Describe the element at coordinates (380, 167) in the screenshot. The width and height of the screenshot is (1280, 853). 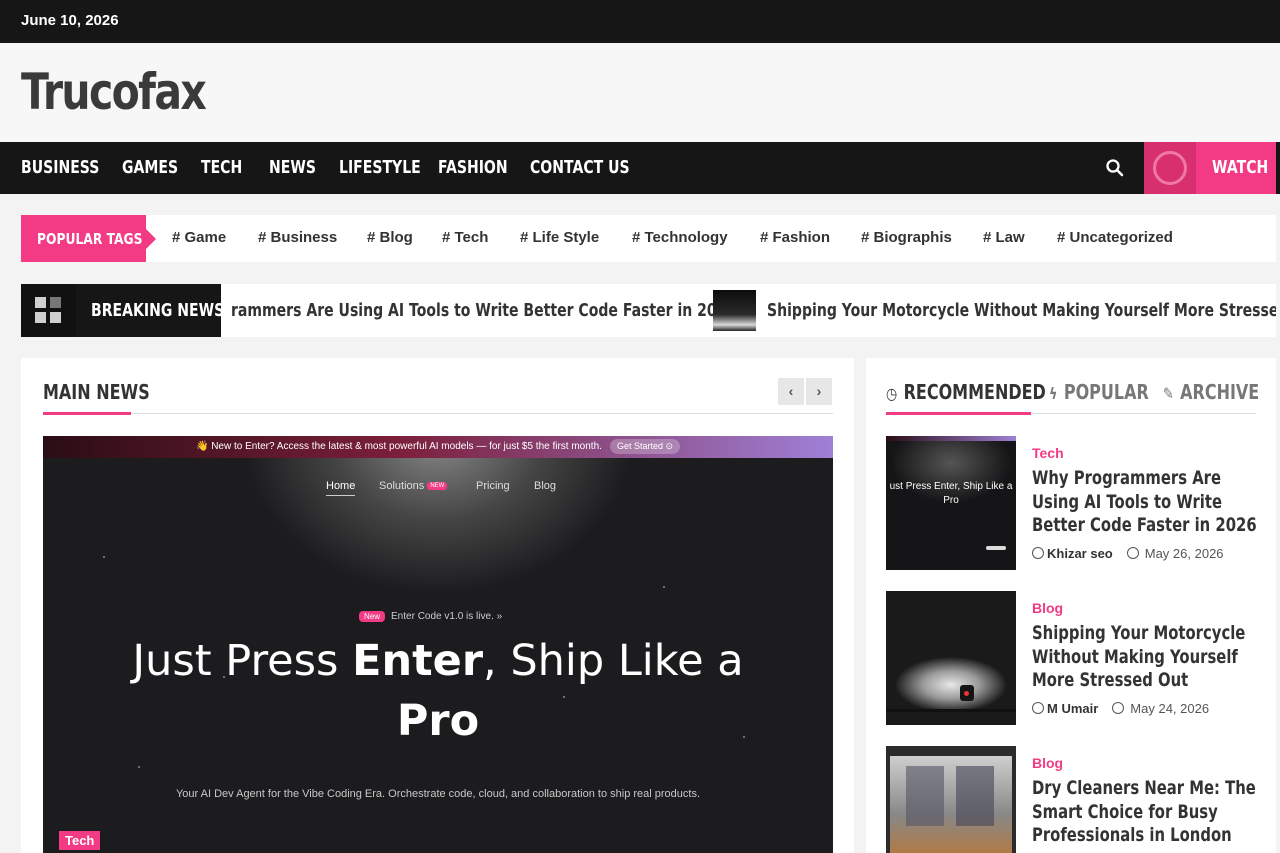
I see `nav-item-lifestyle: LIFESTYLE` at that location.